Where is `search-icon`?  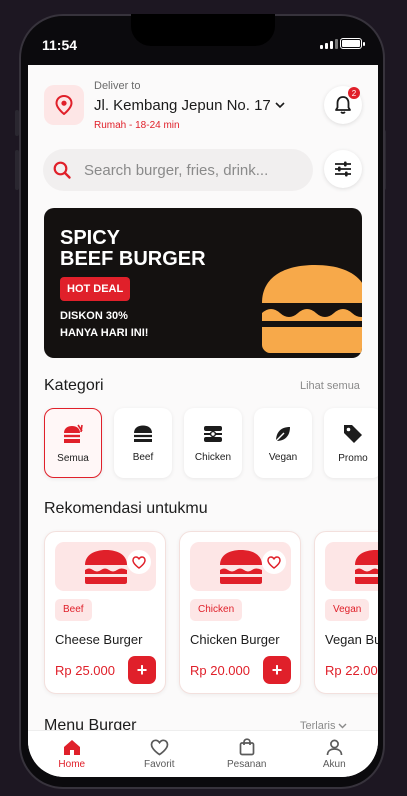
search-icon is located at coordinates (62, 170).